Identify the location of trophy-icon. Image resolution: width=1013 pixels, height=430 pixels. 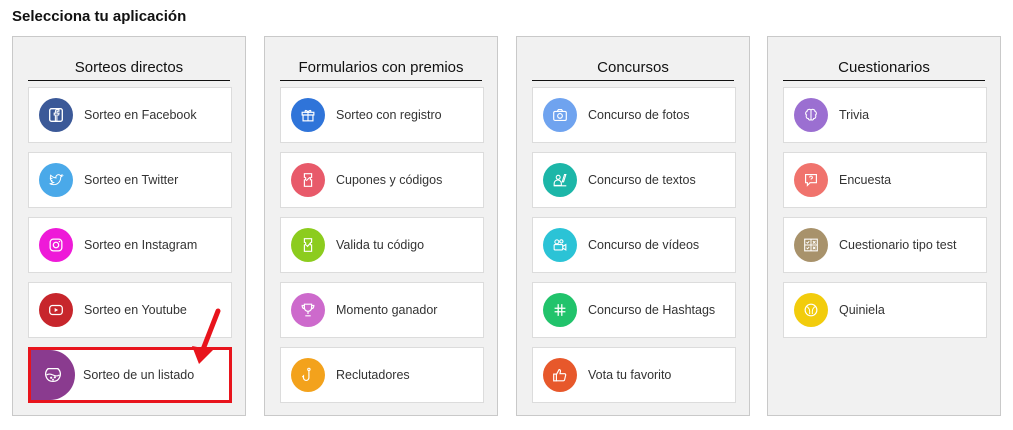
(308, 310).